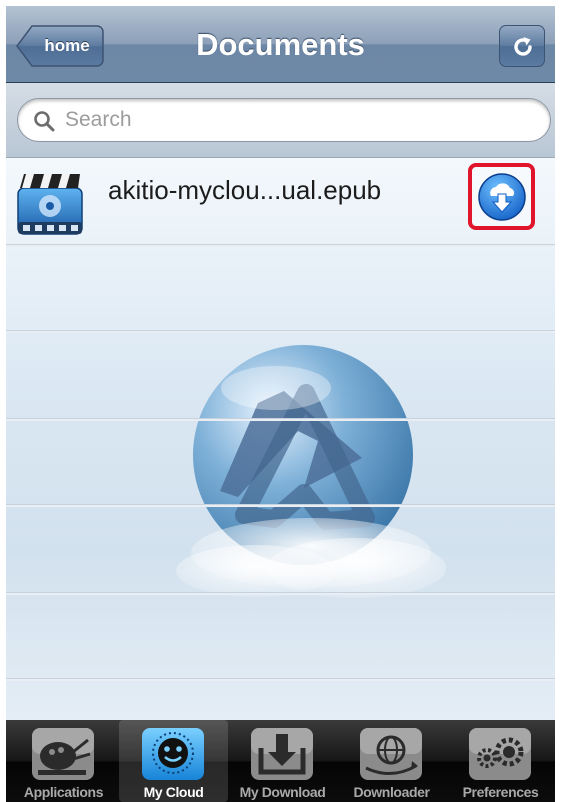  I want to click on tab-label-my-download: My Download, so click(282, 792).